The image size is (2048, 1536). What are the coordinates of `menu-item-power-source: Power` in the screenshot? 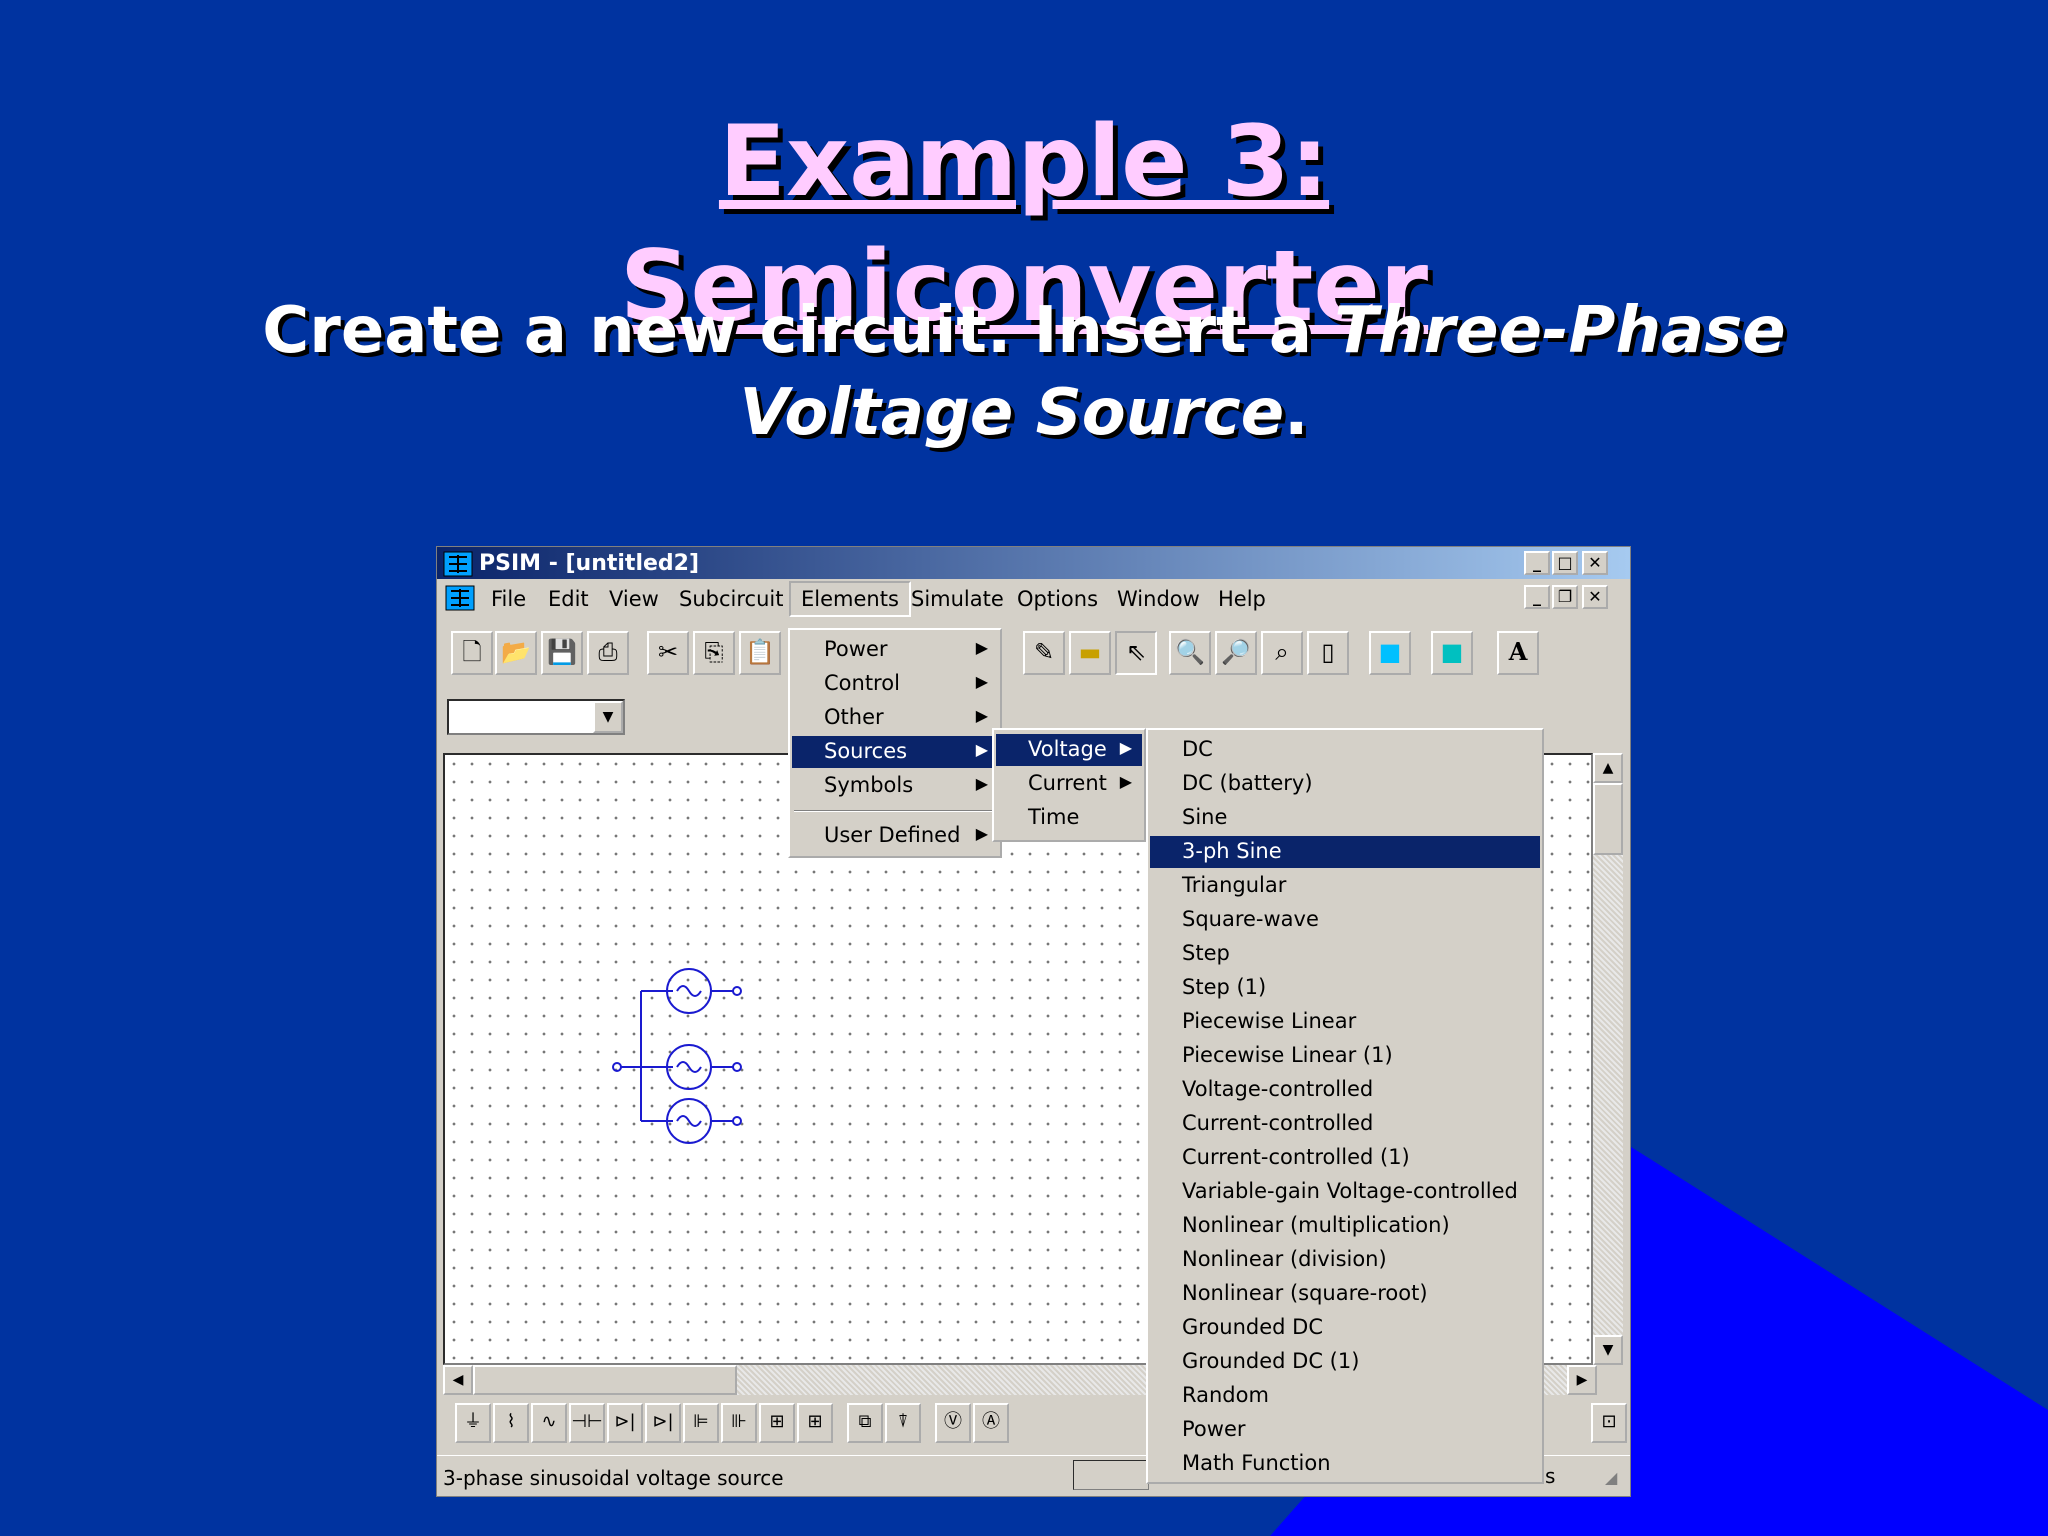 It's located at (1345, 1430).